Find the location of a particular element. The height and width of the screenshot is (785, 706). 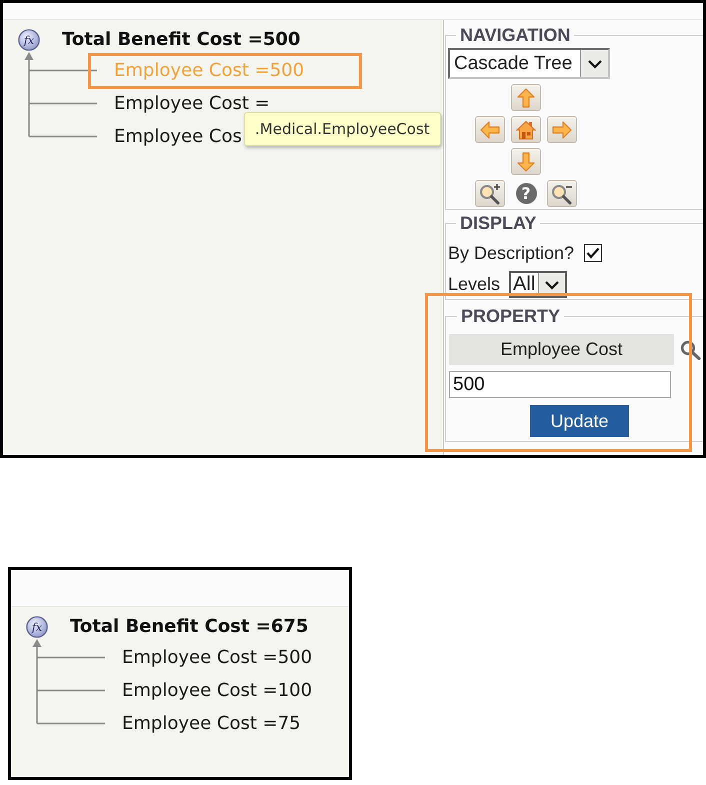

left-arrow-icon is located at coordinates (490, 129).